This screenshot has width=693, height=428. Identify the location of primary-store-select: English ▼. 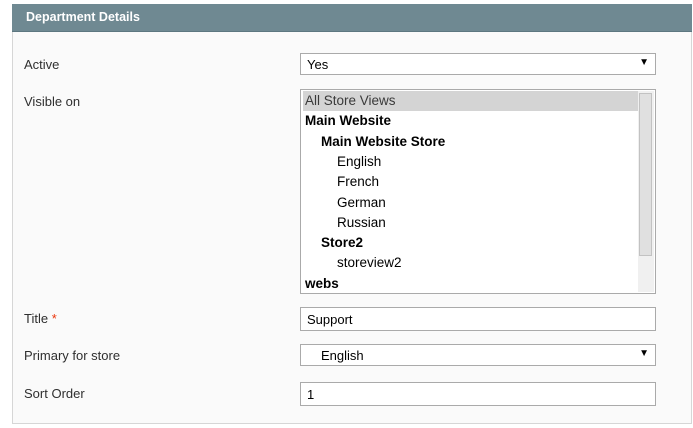
(478, 355).